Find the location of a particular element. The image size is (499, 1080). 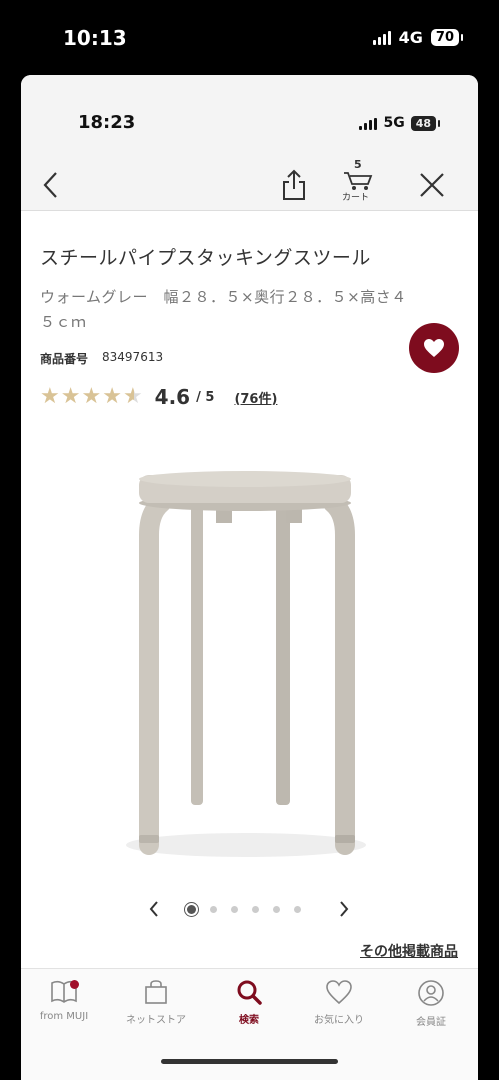

tab-from-muji: from MUJI is located at coordinates (64, 1000).